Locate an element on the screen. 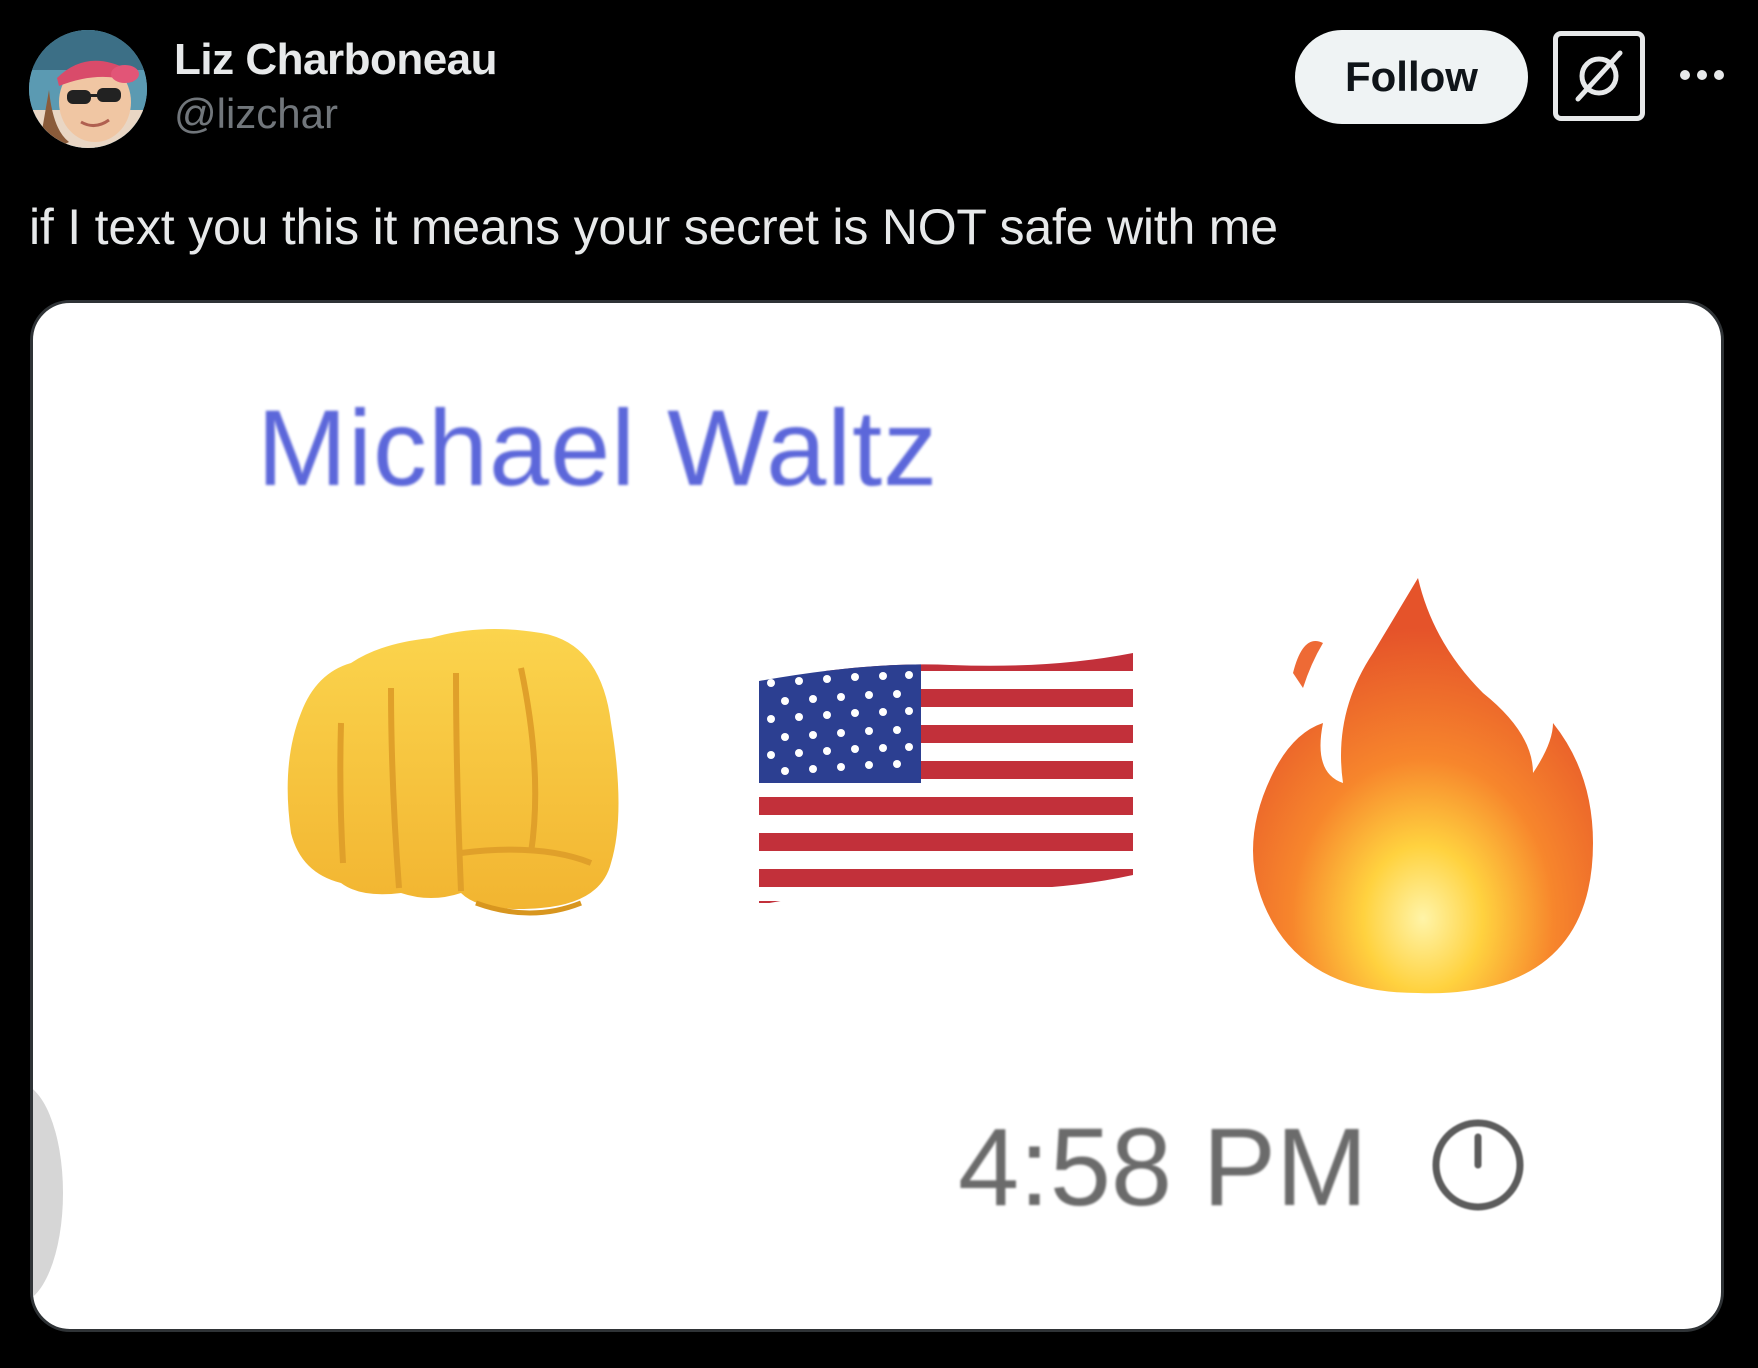 This screenshot has width=1758, height=1368. author-info: Liz Charboneau @lizchar is located at coordinates (336, 87).